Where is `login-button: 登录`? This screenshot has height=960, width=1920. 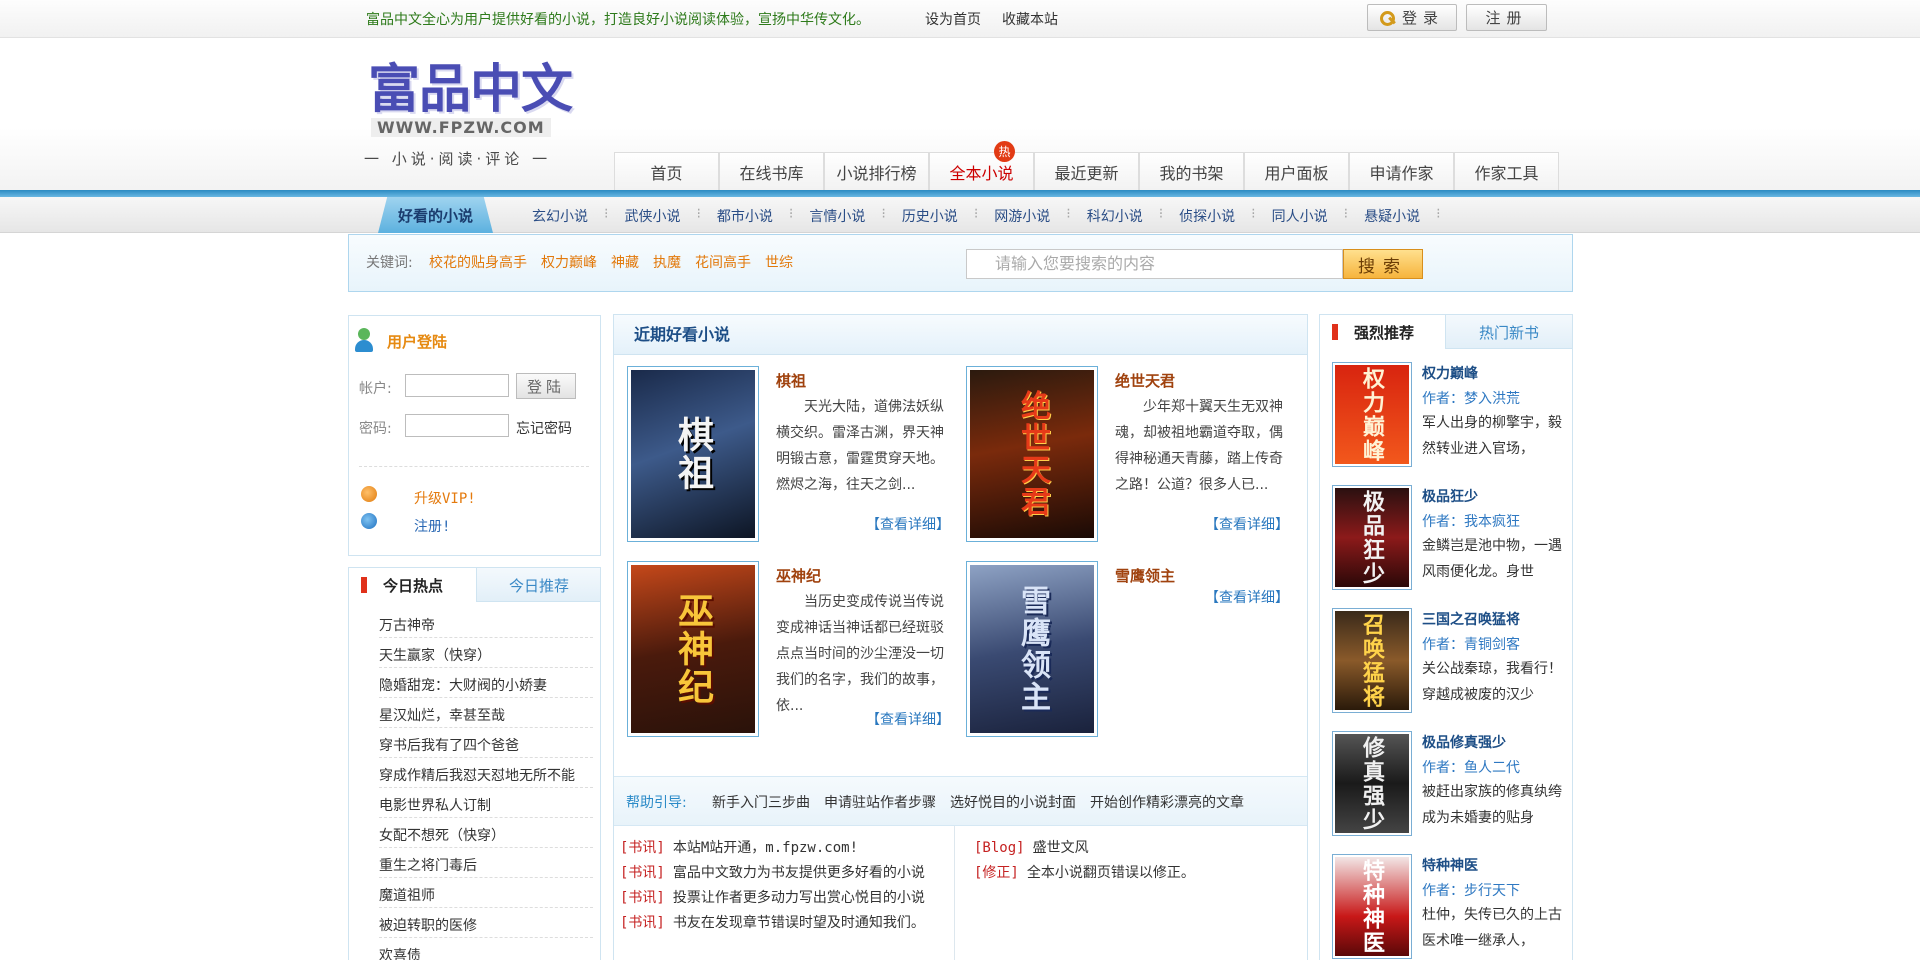
login-button: 登录 is located at coordinates (1412, 17).